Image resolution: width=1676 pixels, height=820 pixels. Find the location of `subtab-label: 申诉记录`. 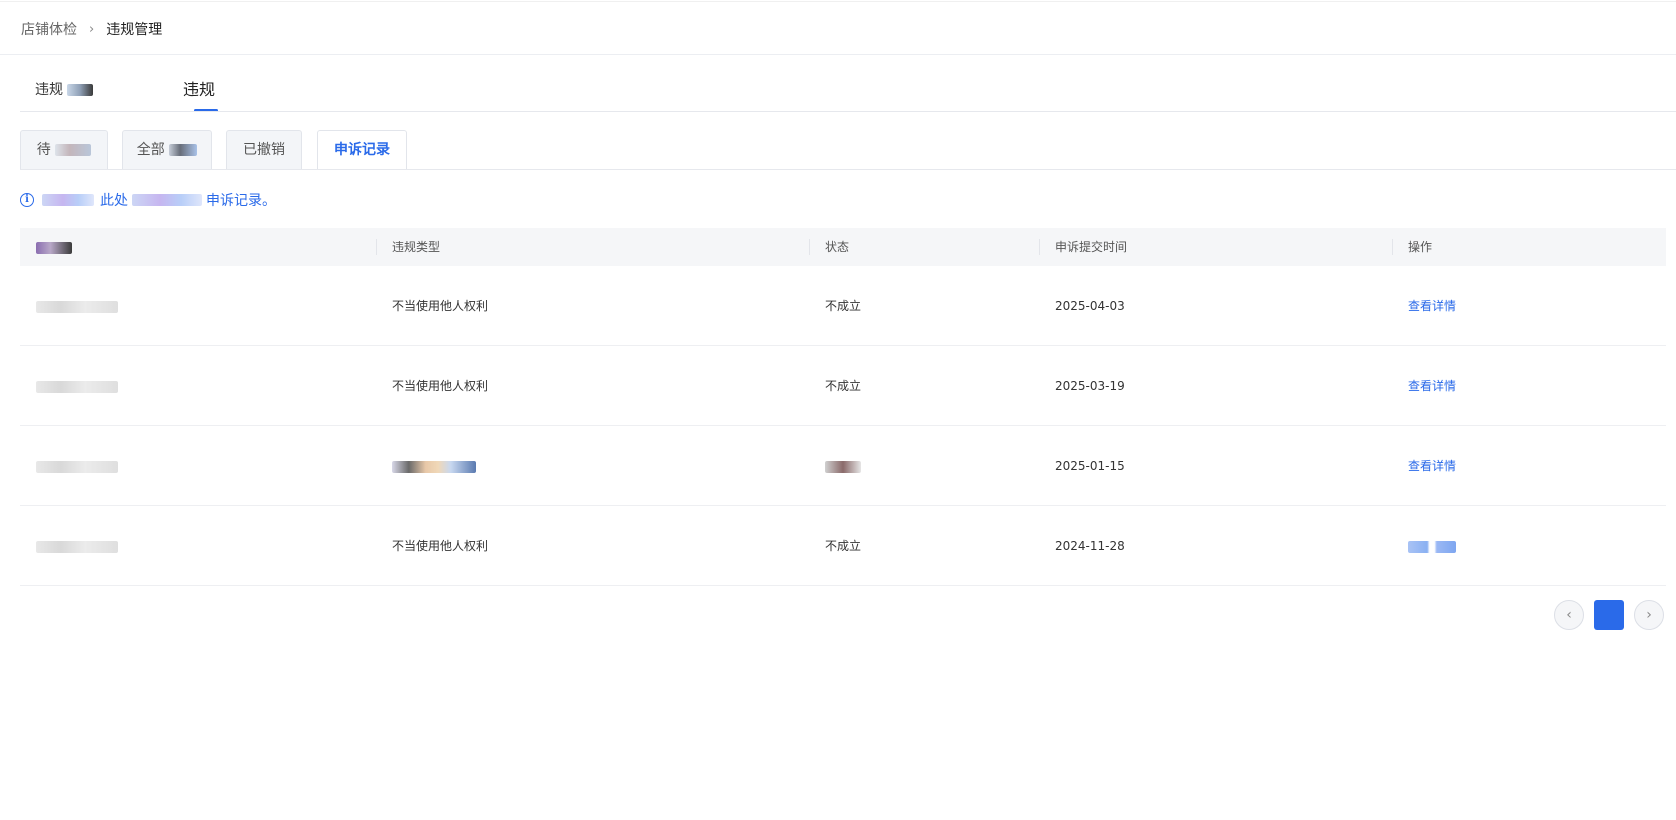

subtab-label: 申诉记录 is located at coordinates (362, 150).